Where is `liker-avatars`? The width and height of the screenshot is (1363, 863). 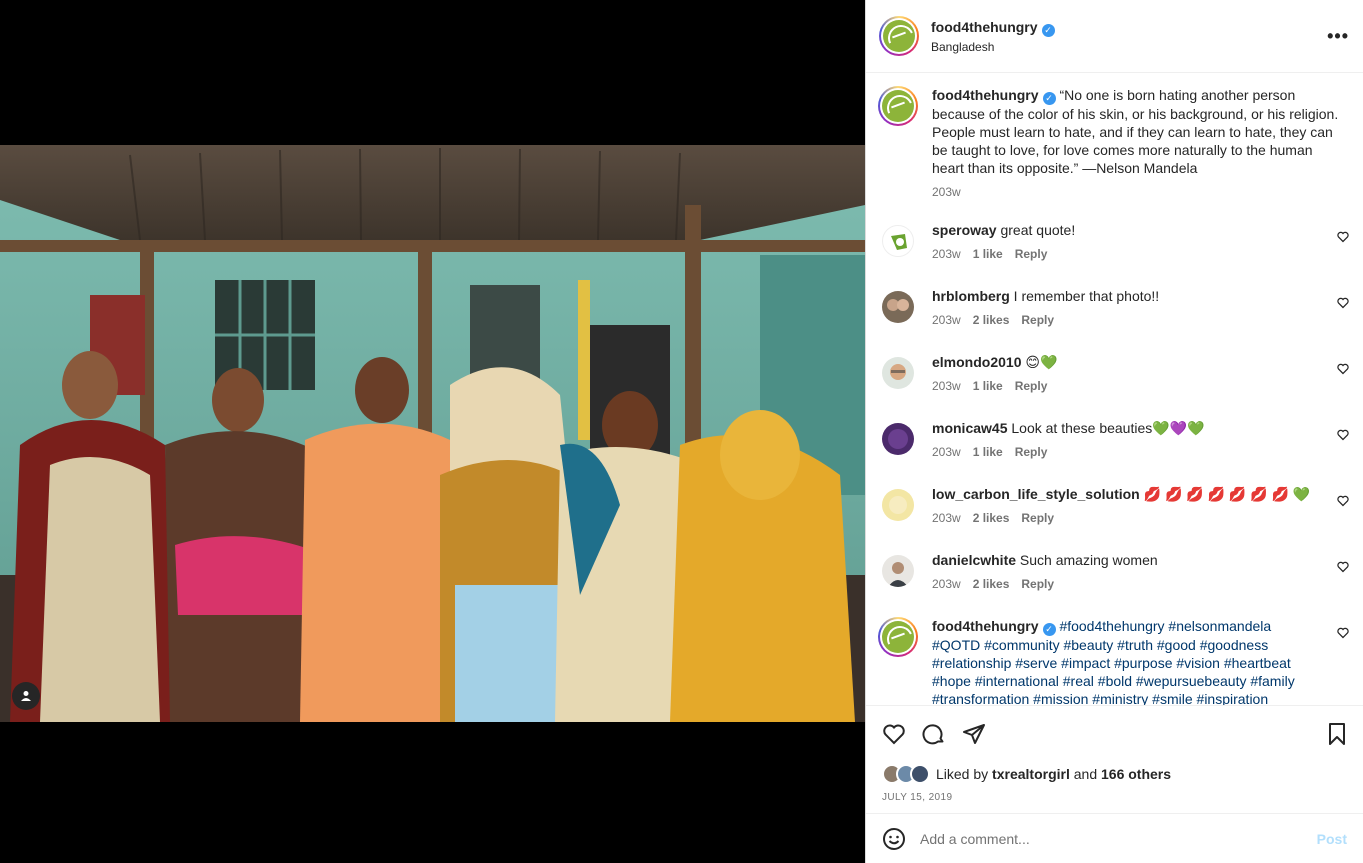
liker-avatars is located at coordinates (906, 774).